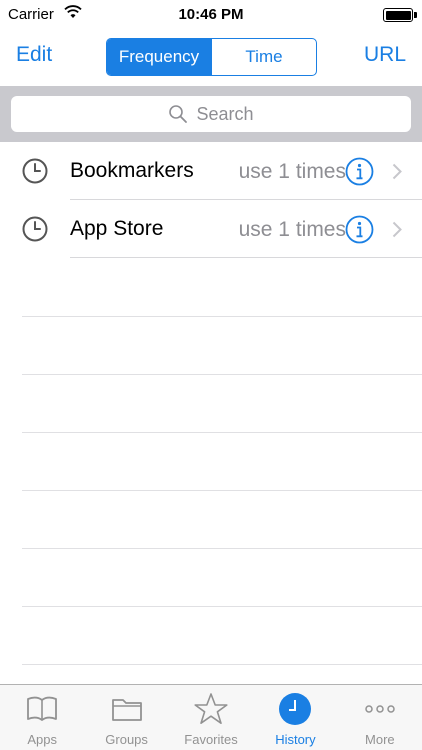  I want to click on status-bar: Carrier 10:46 PM, so click(211, 15).